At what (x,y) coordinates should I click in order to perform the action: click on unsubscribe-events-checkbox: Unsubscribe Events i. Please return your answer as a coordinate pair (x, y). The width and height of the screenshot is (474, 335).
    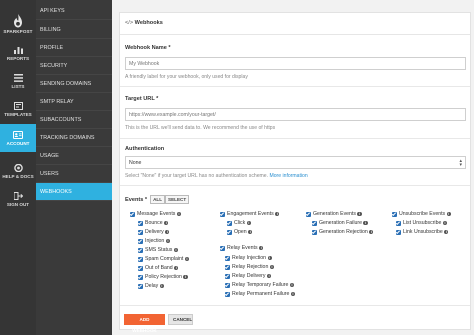
    Looking at the image, I should click on (421, 214).